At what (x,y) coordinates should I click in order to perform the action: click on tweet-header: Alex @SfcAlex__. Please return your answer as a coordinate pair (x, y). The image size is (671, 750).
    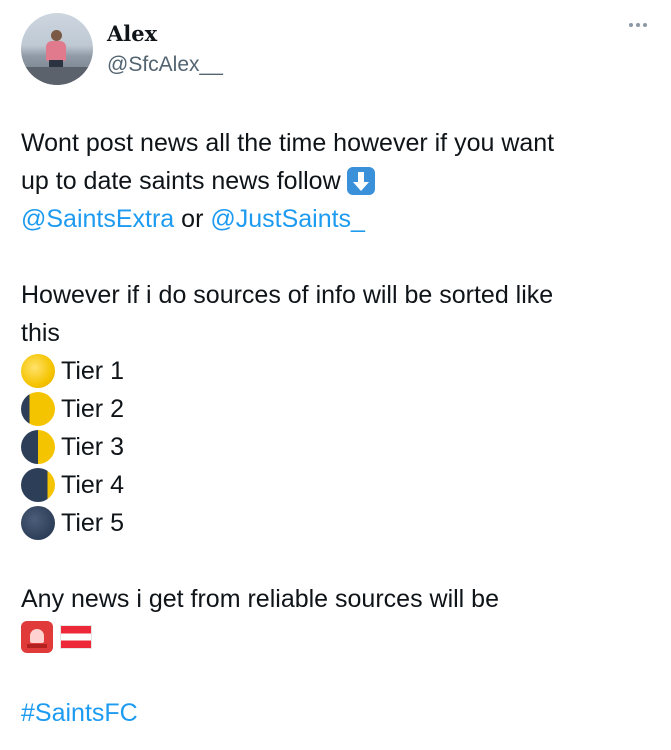
    Looking at the image, I should click on (336, 49).